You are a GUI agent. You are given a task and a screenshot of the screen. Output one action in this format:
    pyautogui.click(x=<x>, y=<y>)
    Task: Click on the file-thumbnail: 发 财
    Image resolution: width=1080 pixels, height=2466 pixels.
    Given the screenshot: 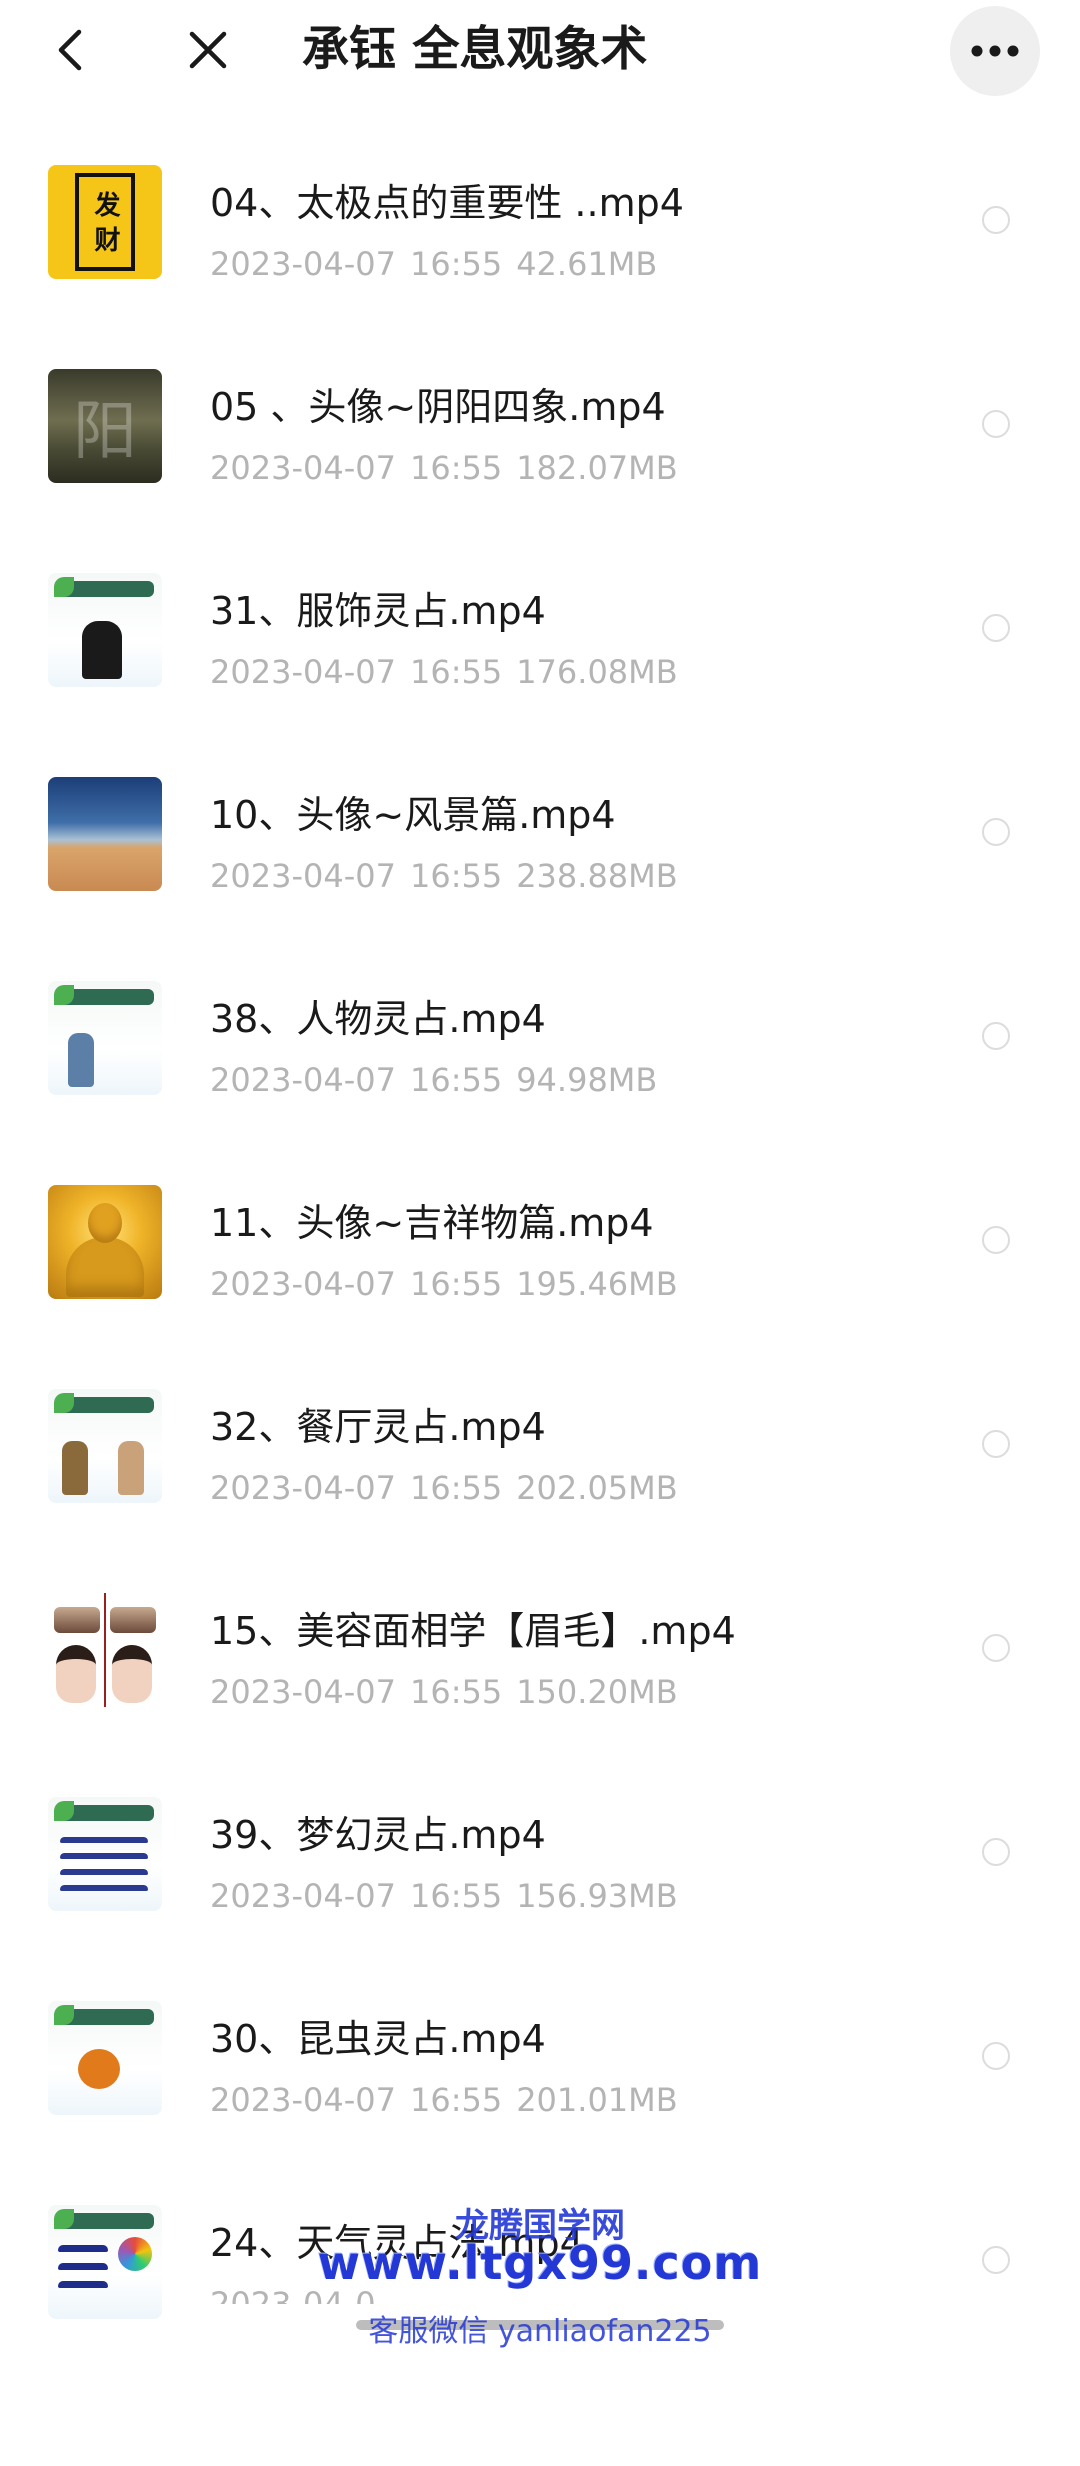 What is the action you would take?
    pyautogui.click(x=105, y=222)
    